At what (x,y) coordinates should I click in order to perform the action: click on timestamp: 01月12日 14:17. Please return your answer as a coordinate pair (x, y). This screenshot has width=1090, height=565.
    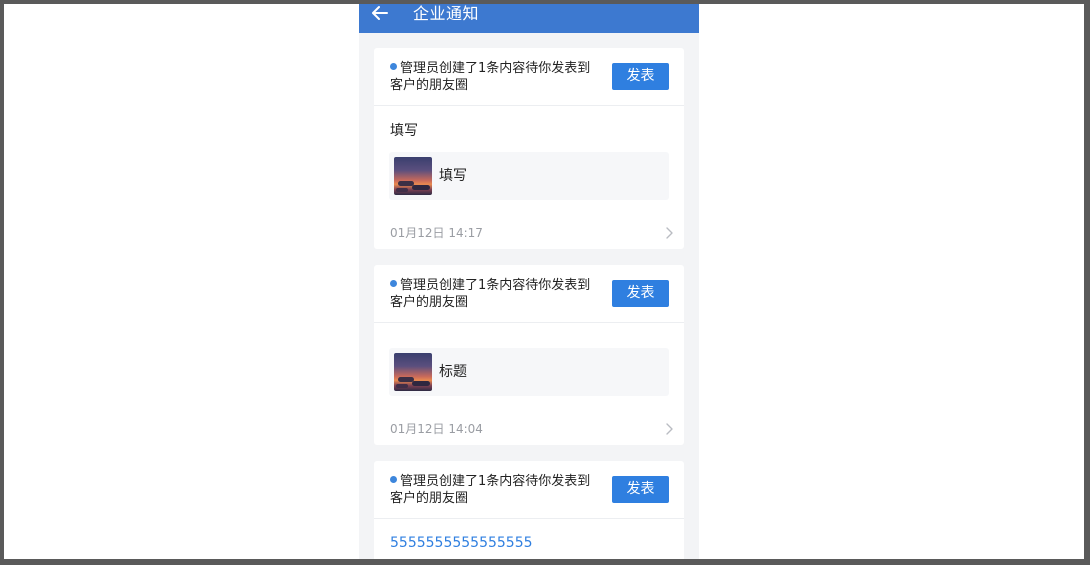
    Looking at the image, I should click on (436, 233).